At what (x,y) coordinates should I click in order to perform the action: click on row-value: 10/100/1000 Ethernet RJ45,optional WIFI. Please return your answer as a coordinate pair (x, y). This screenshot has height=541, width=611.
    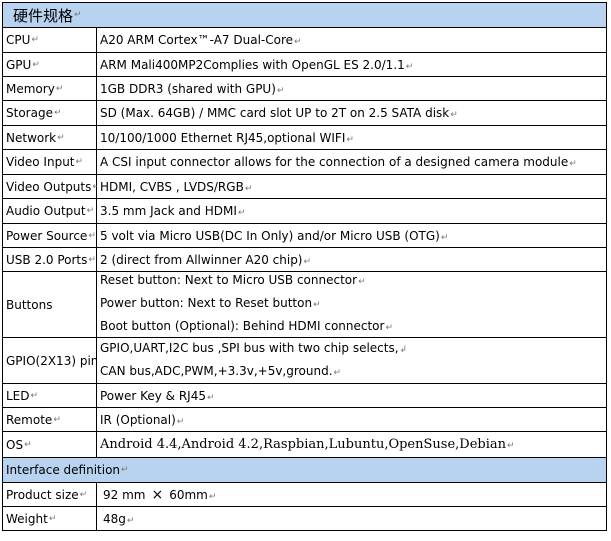
    Looking at the image, I should click on (223, 137).